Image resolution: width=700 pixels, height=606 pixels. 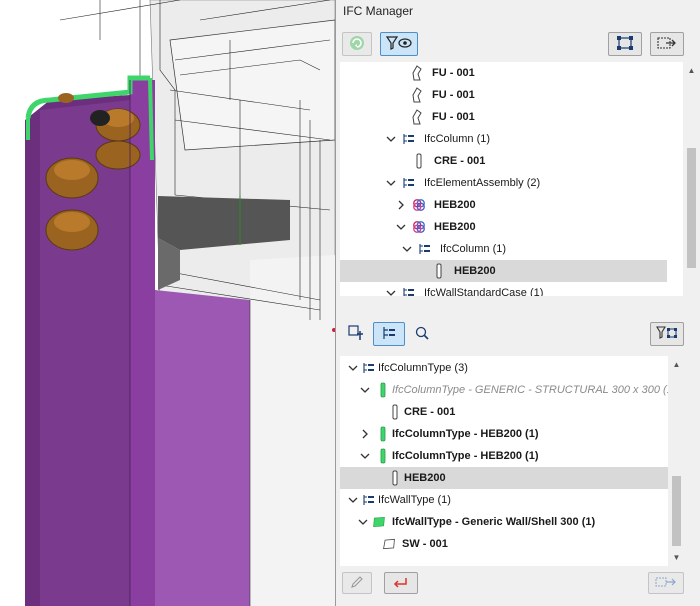 I want to click on filter-view-button, so click(x=399, y=44).